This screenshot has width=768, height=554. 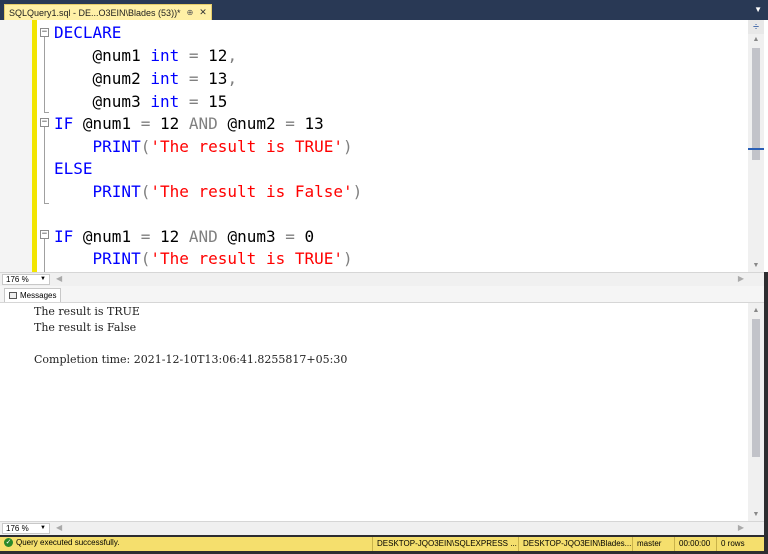 What do you see at coordinates (692, 544) in the screenshot?
I see `status-elapsed: 00:00:00` at bounding box center [692, 544].